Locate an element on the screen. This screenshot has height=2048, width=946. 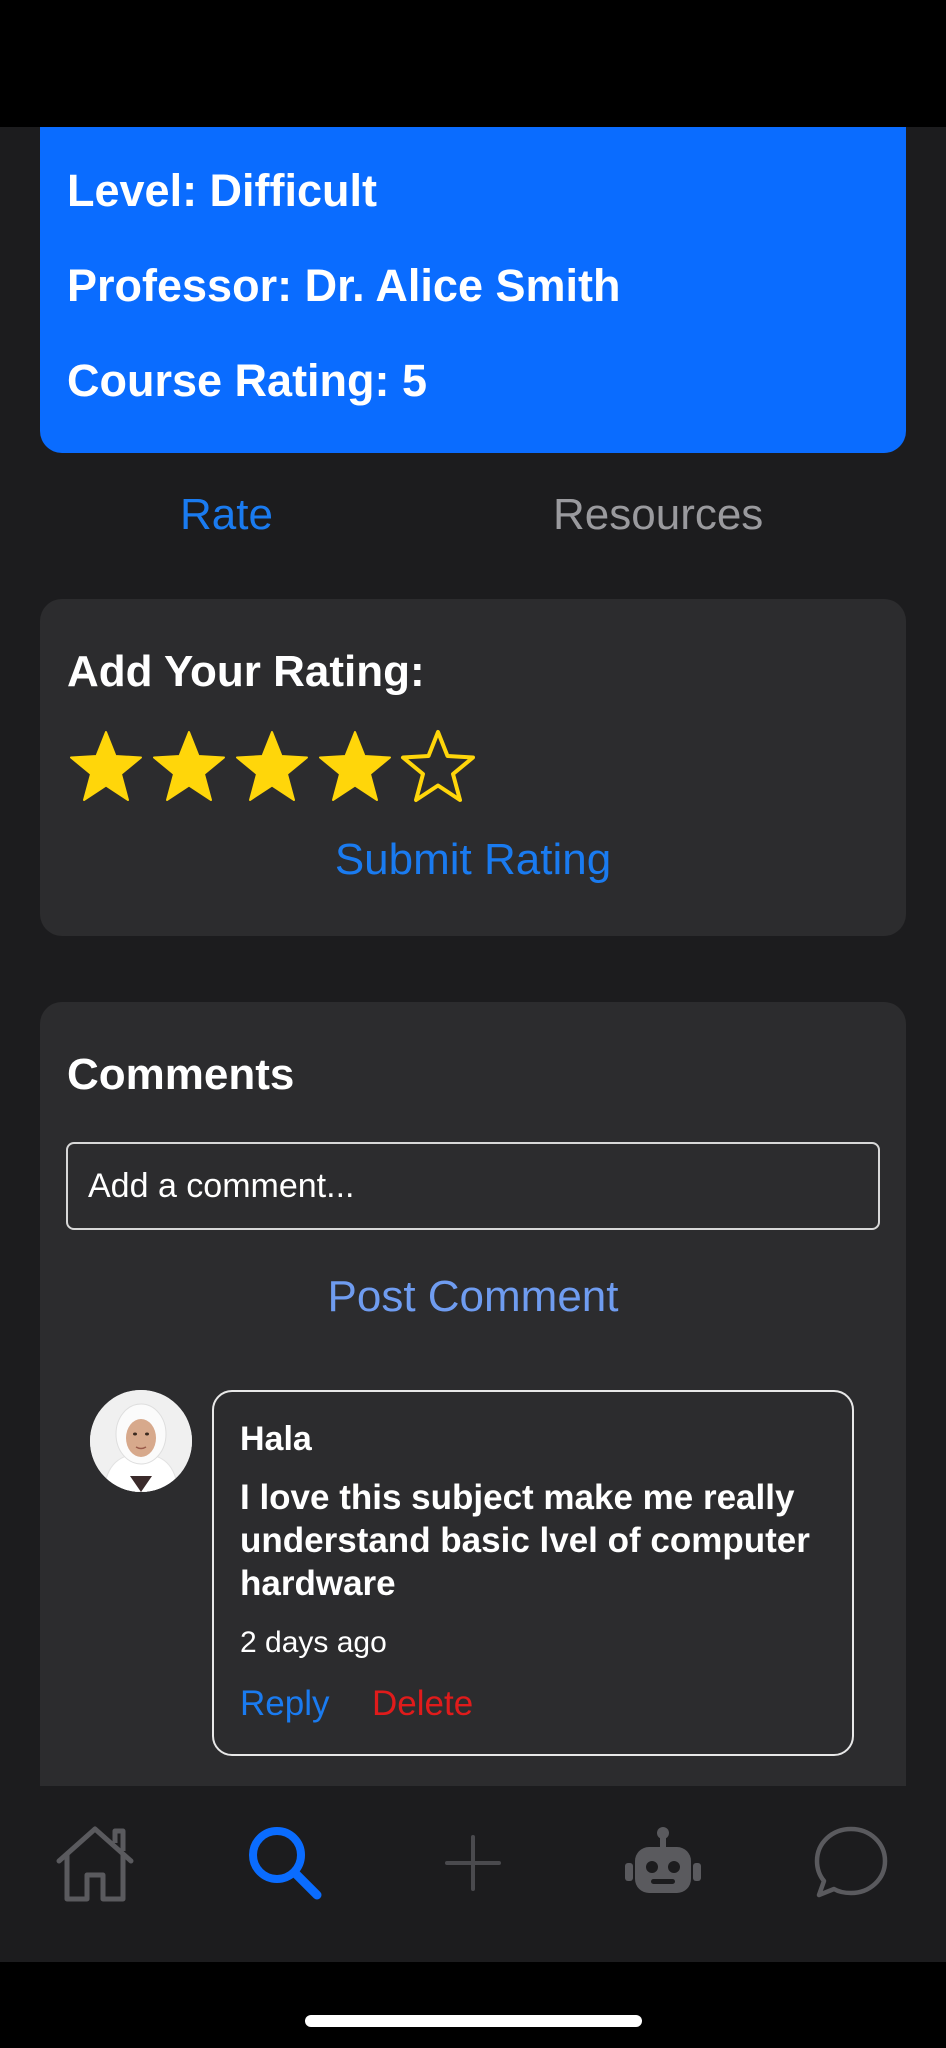
nav-bot is located at coordinates (663, 1863).